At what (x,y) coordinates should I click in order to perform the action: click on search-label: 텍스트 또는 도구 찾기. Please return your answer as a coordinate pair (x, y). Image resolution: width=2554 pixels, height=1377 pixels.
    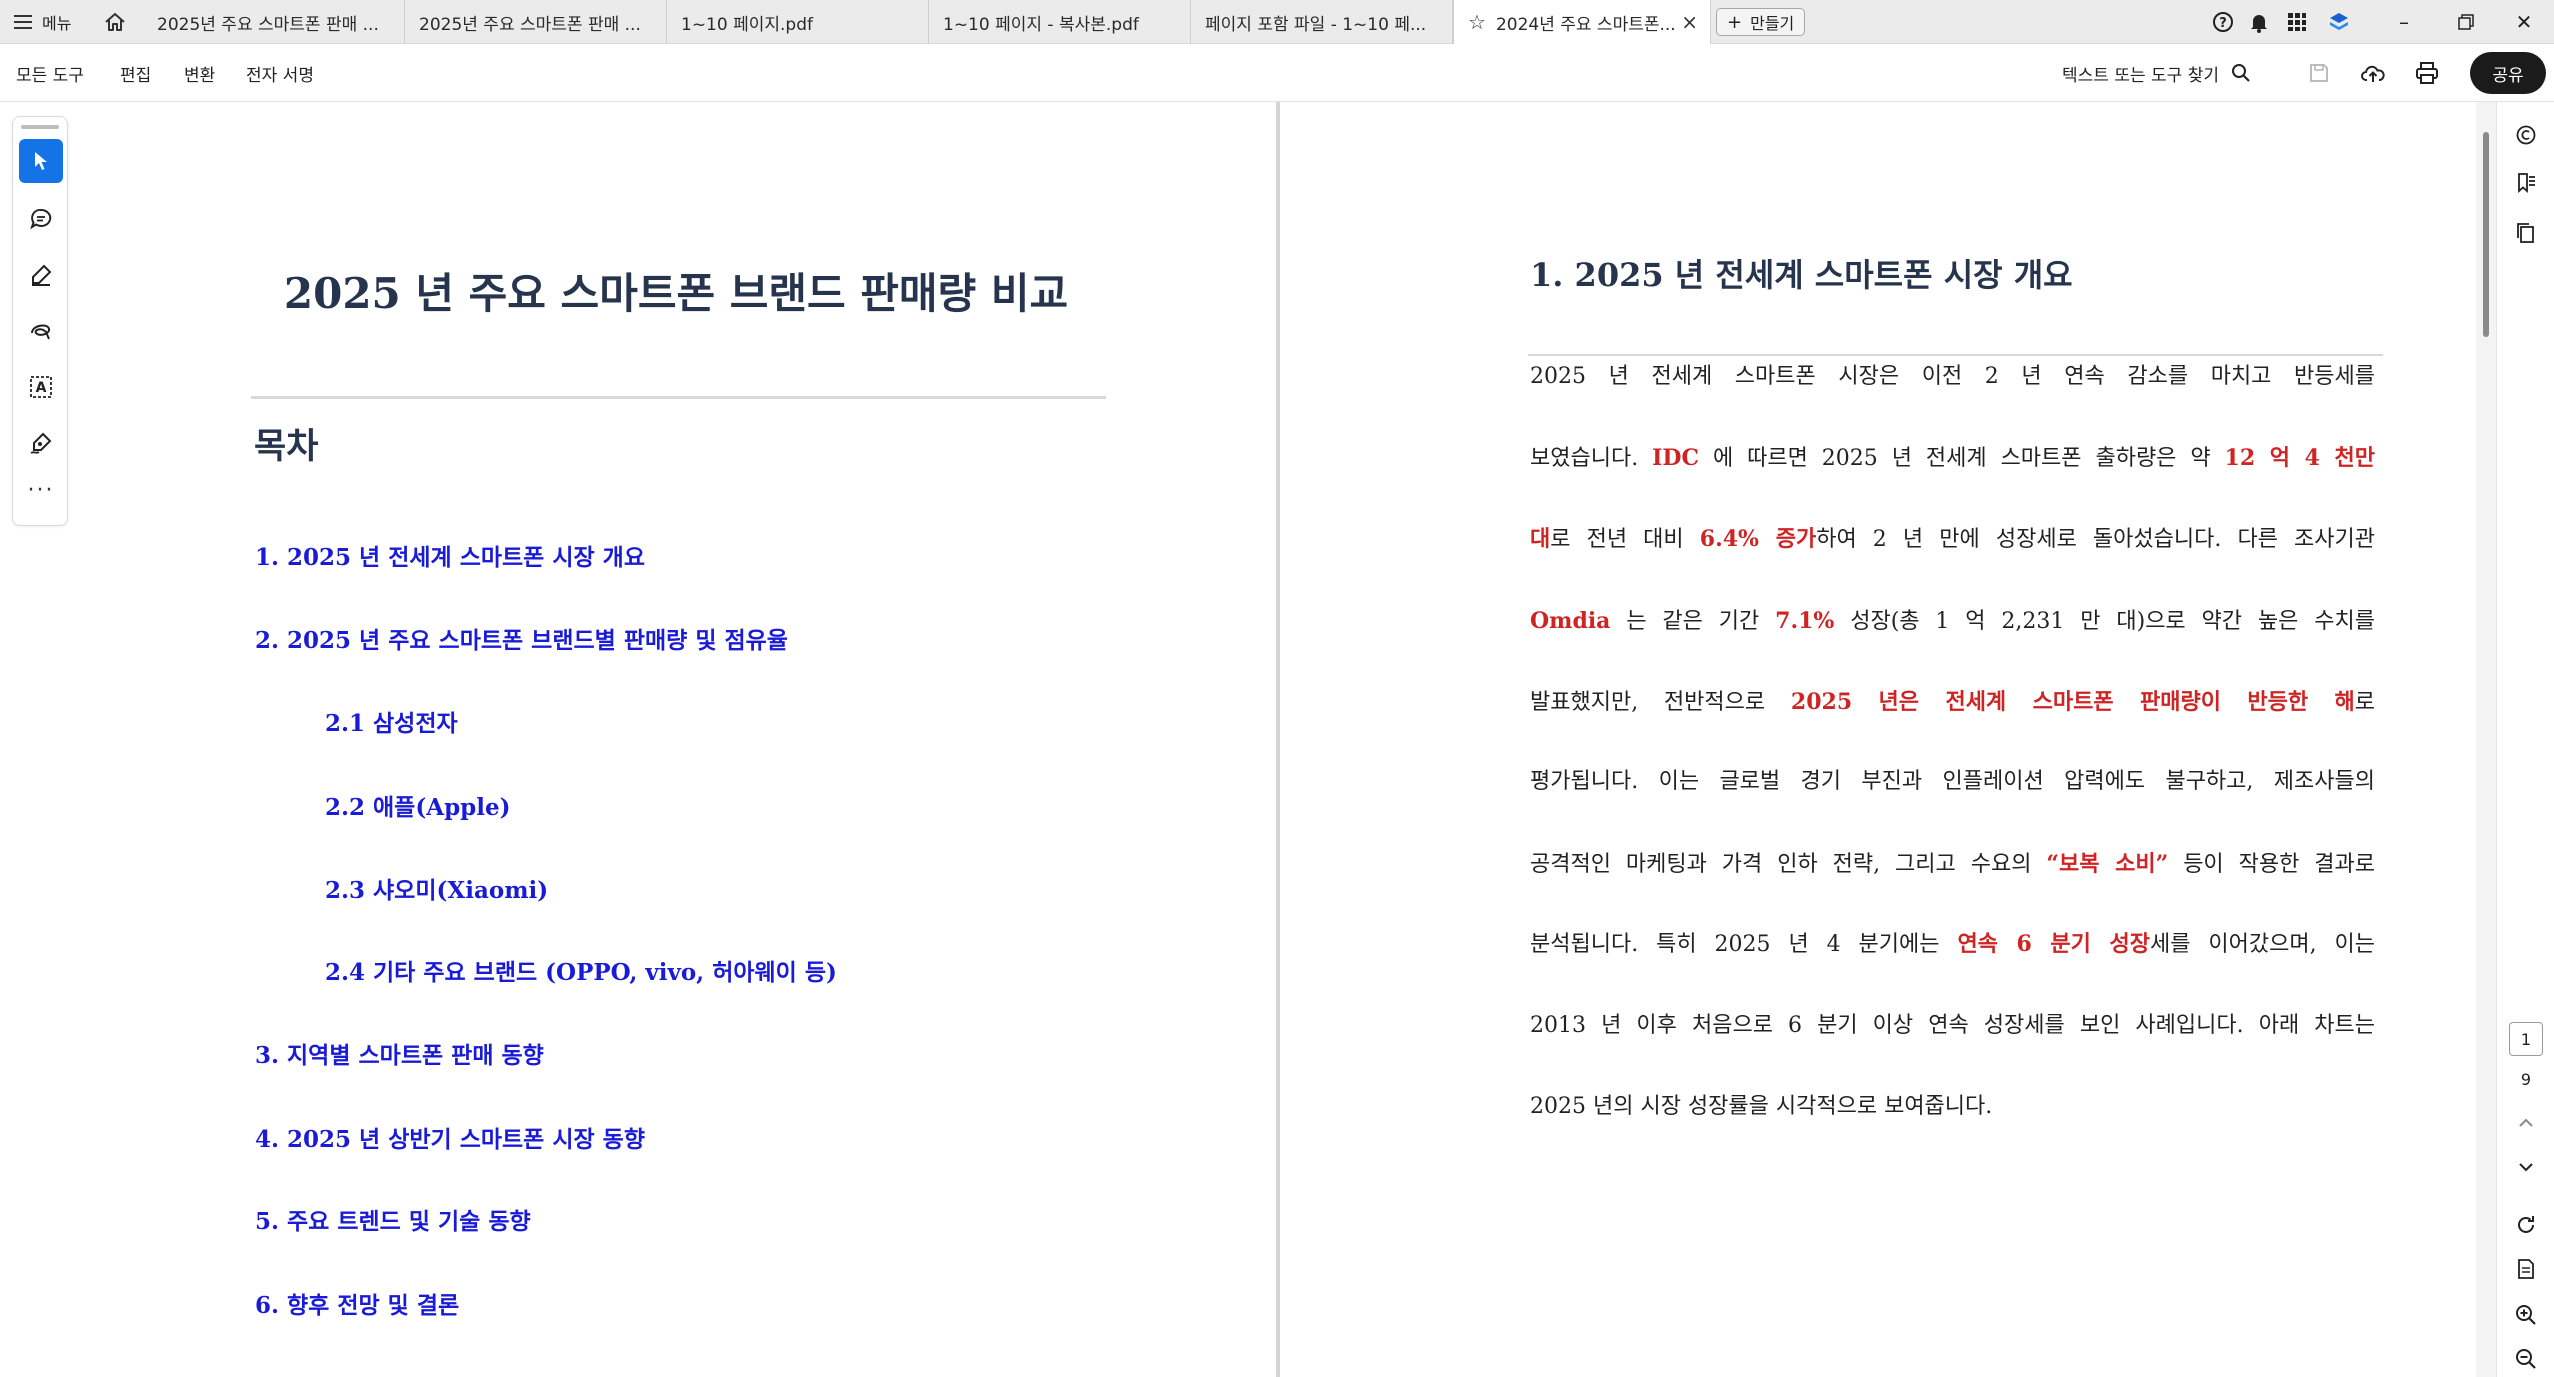
    Looking at the image, I should click on (2140, 75).